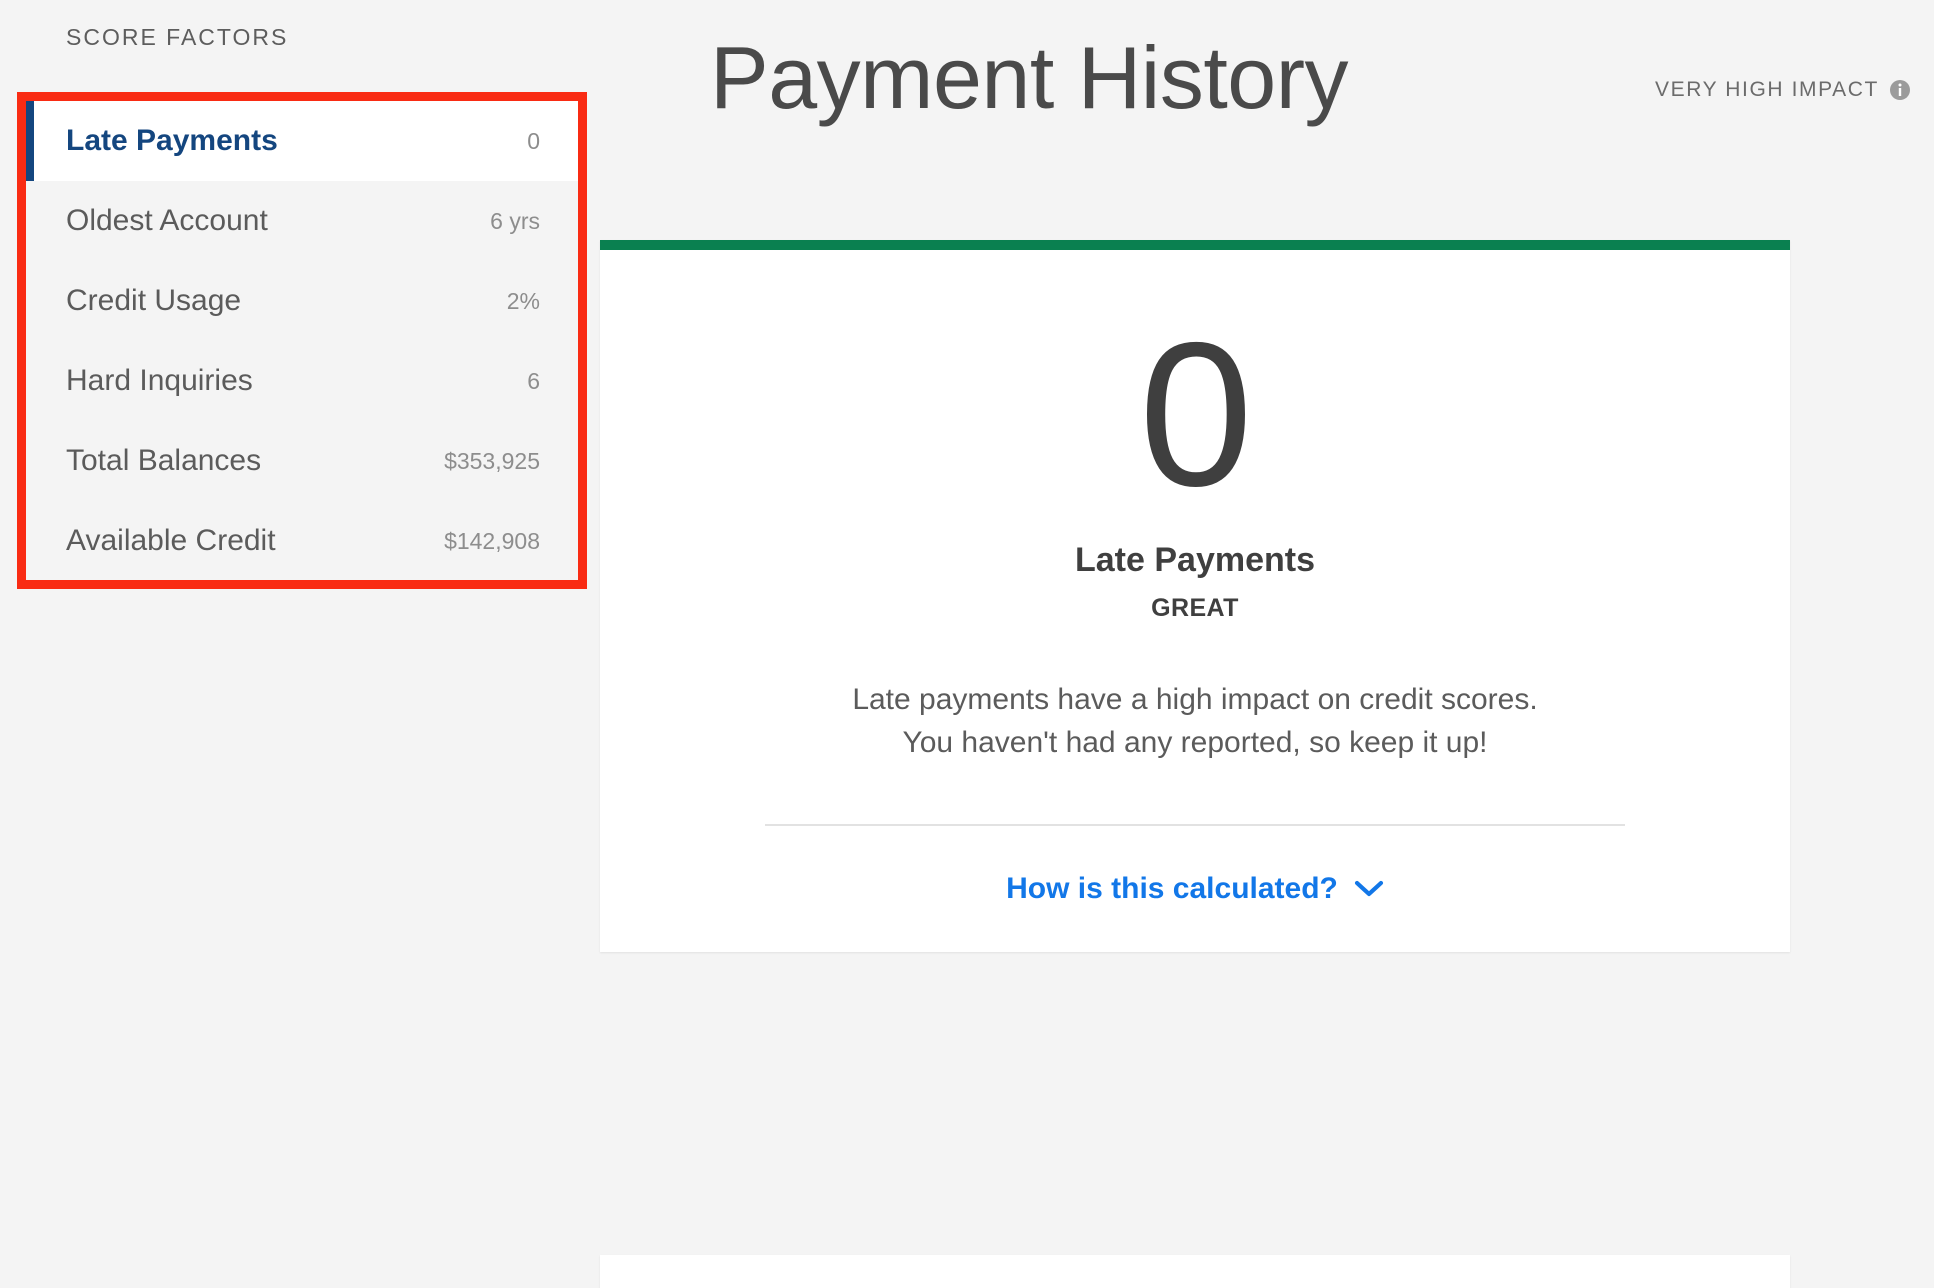 The image size is (1934, 1288). Describe the element at coordinates (1369, 889) in the screenshot. I see `chevron-down-icon` at that location.